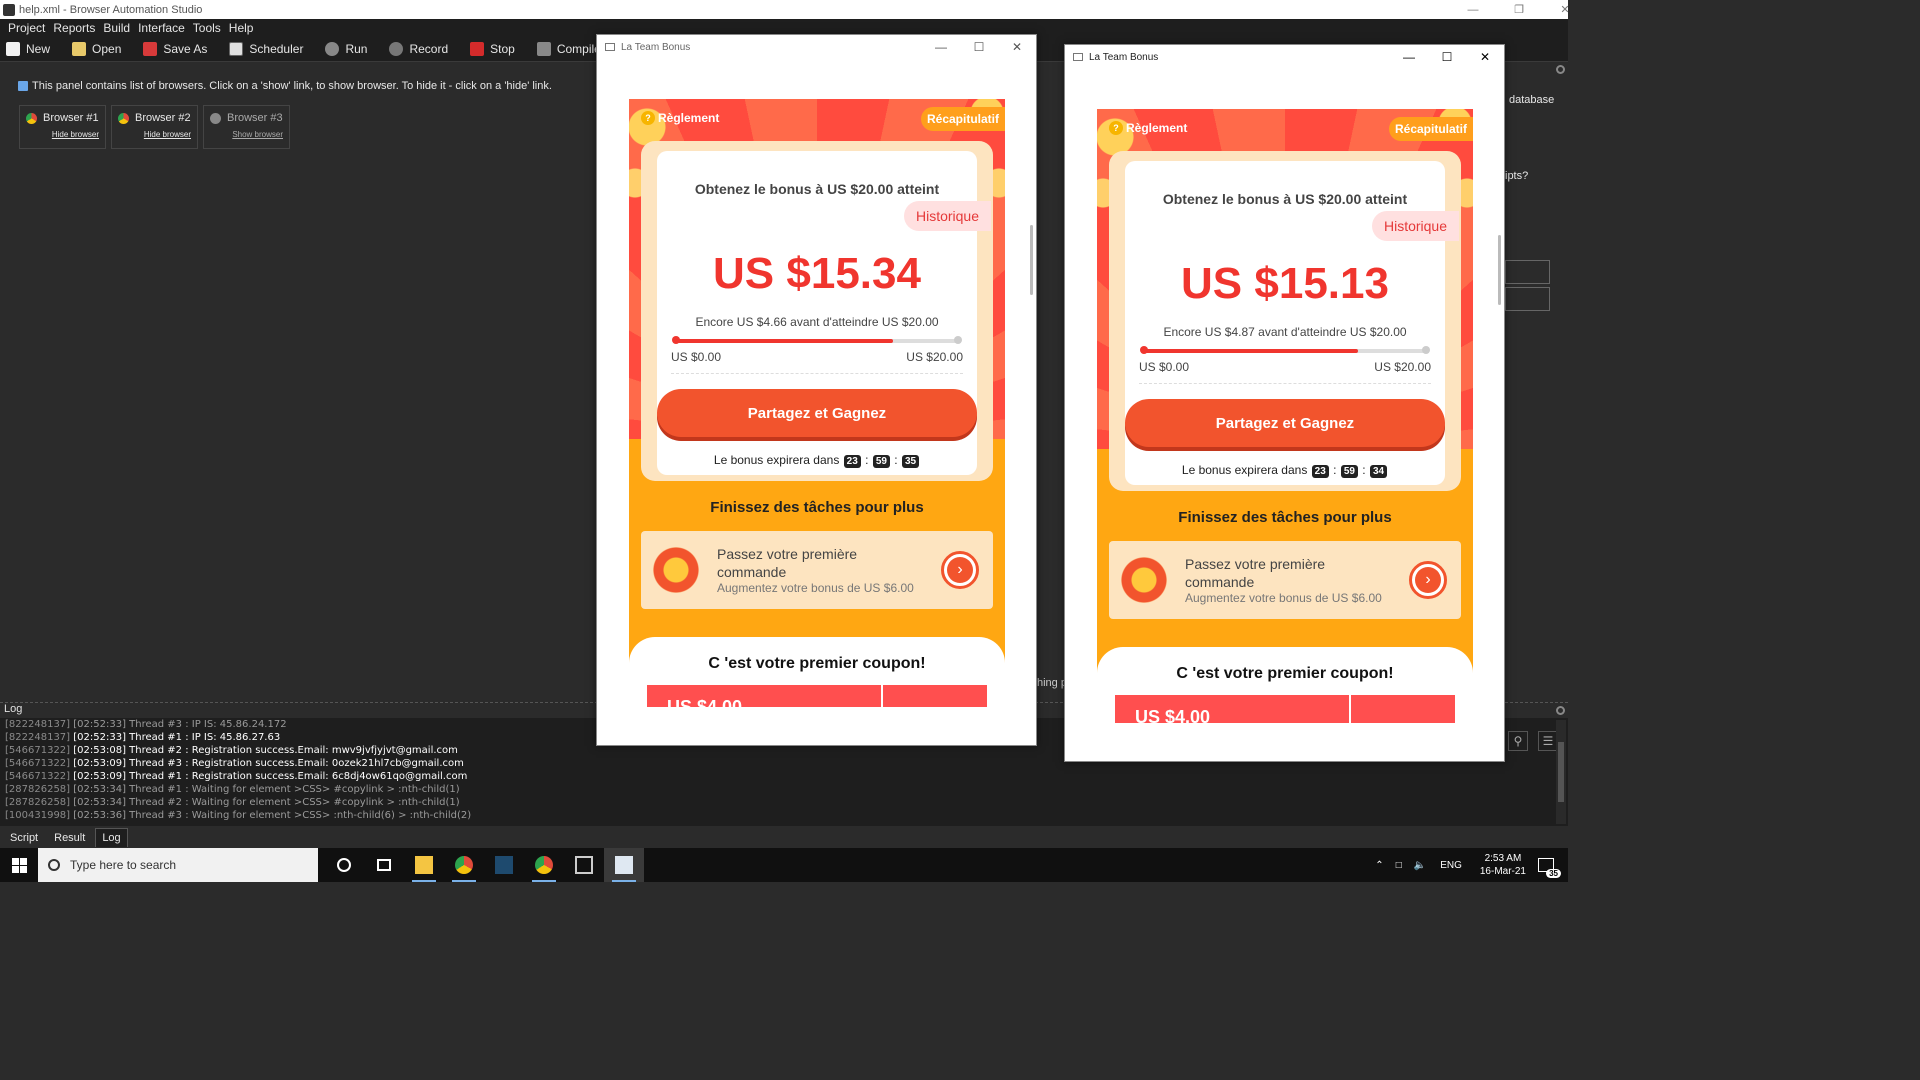 Image resolution: width=1920 pixels, height=1080 pixels. Describe the element at coordinates (69, 838) in the screenshot. I see `tab-result: Result` at that location.